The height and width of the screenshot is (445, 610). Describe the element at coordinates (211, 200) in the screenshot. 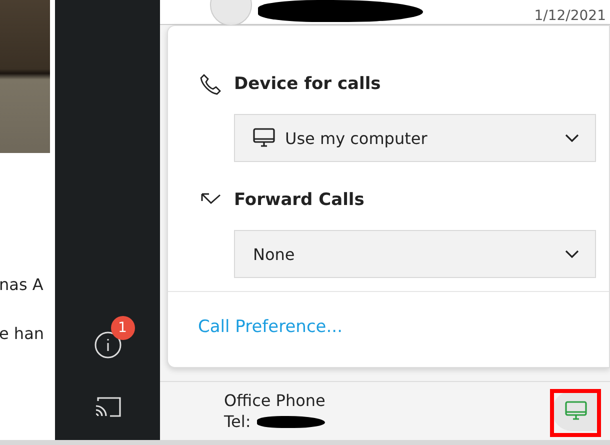

I see `forward-arrow-icon` at that location.